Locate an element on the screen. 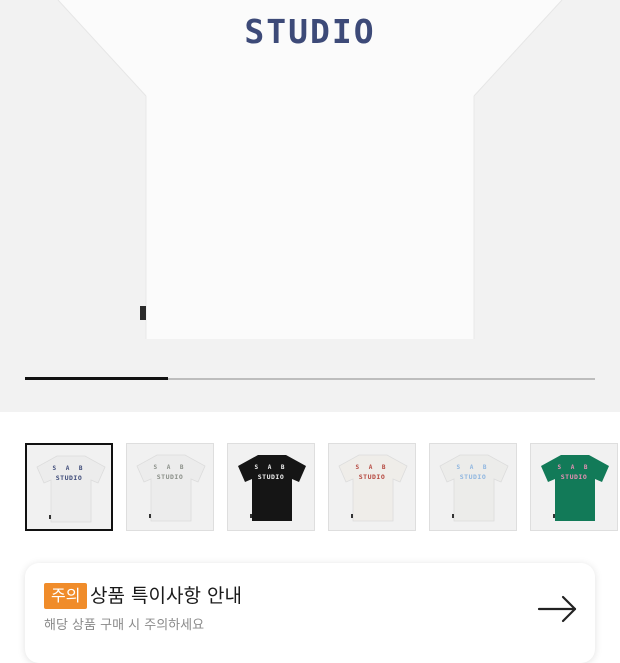  notice-card: 주의 상품 특이사항 안내 해당 상품 구매 시 주의하세요 is located at coordinates (310, 613).